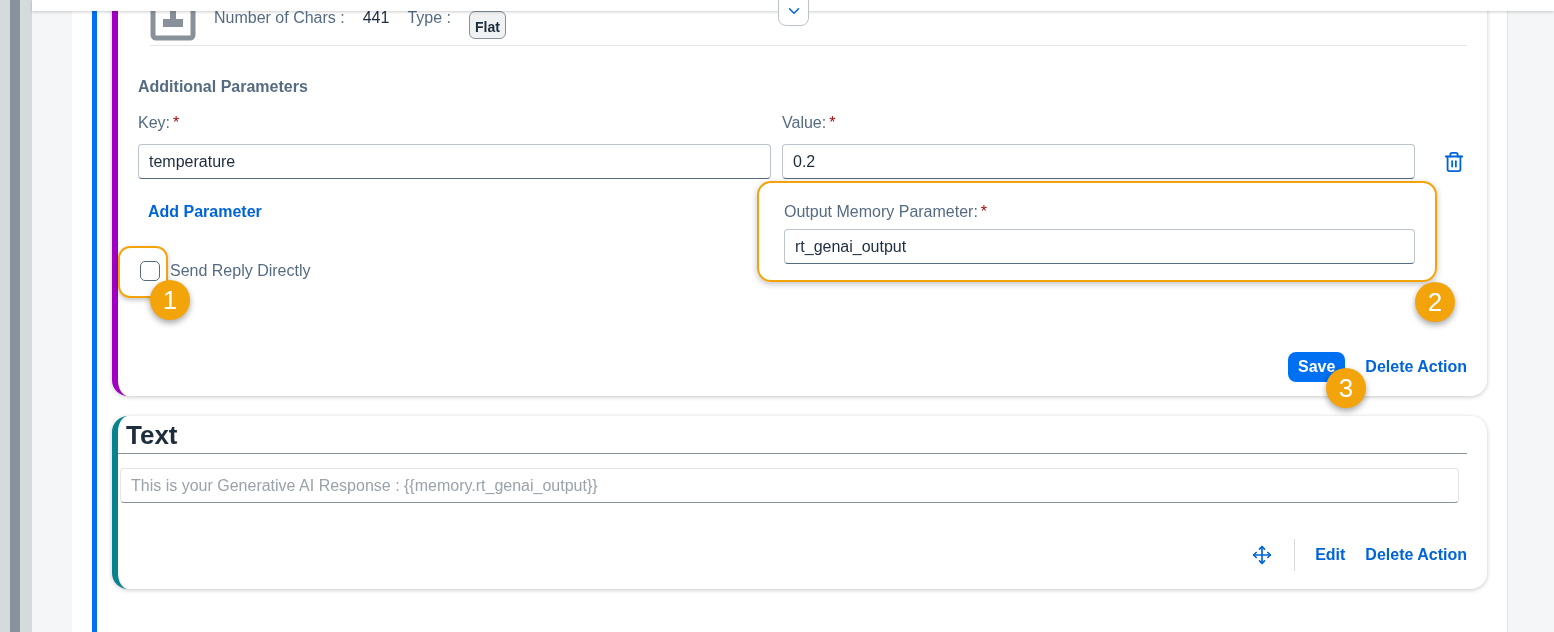 This screenshot has height=632, width=1554. What do you see at coordinates (809, 123) in the screenshot?
I see `value-label: Value: *` at bounding box center [809, 123].